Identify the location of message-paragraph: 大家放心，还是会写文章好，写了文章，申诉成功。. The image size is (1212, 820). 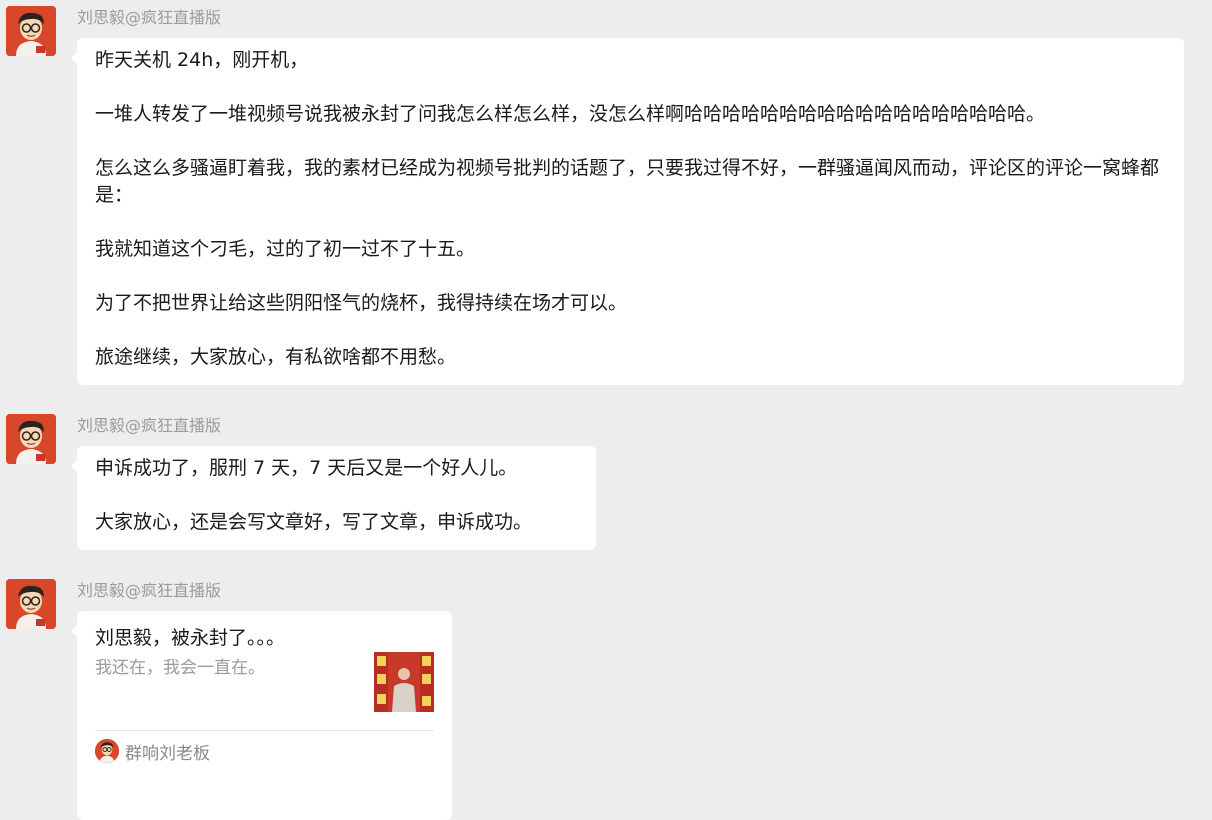
(314, 522).